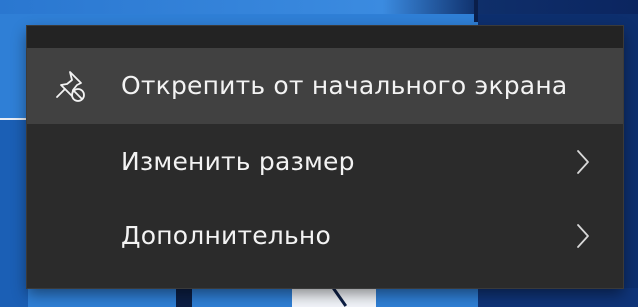 This screenshot has width=638, height=307. Describe the element at coordinates (226, 235) in the screenshot. I see `menu-item-label: Дополнительно` at that location.